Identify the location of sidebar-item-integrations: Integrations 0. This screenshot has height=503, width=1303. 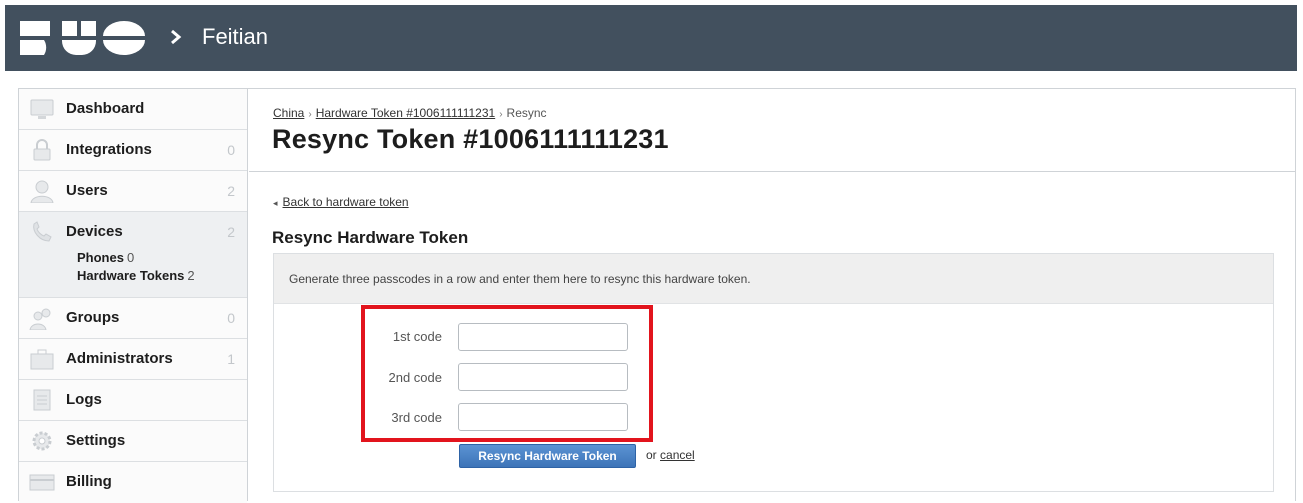
(133, 150).